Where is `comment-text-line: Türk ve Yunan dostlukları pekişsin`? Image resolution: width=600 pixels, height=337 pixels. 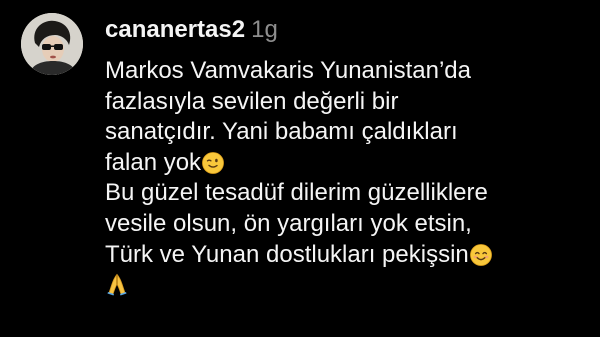 comment-text-line: Türk ve Yunan dostlukları pekişsin is located at coordinates (345, 255).